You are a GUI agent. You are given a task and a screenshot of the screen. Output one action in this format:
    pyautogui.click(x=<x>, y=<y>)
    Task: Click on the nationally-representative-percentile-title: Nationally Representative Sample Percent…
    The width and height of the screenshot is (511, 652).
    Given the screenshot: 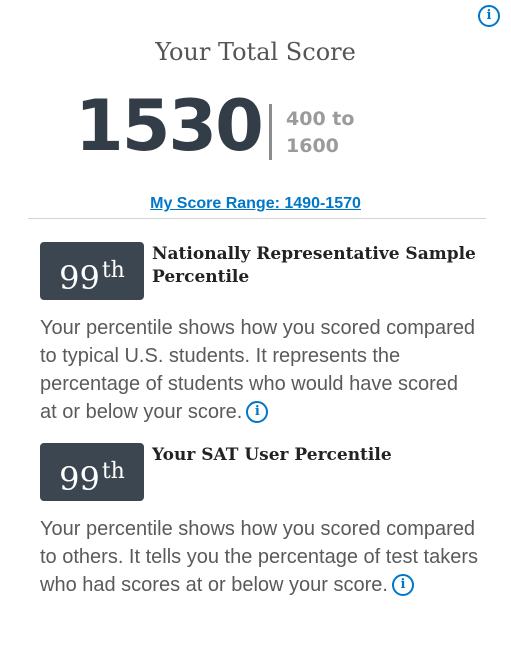 What is the action you would take?
    pyautogui.click(x=314, y=265)
    